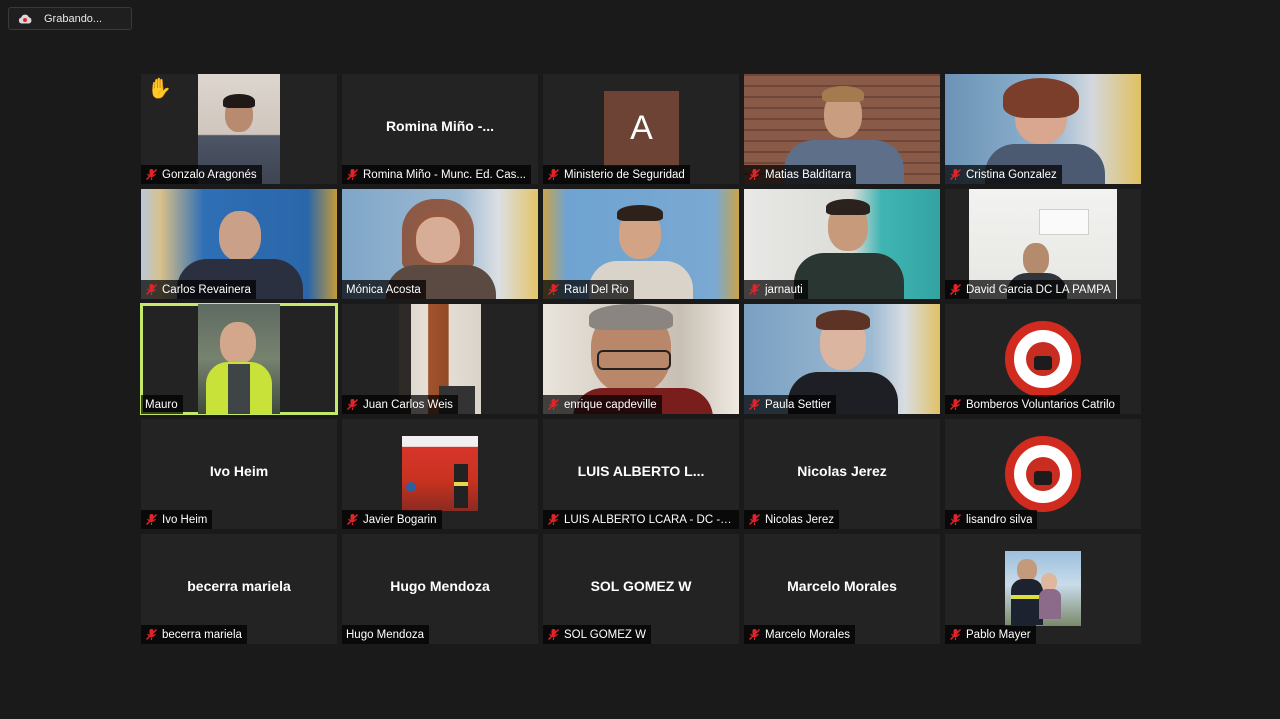 This screenshot has width=1280, height=719. Describe the element at coordinates (641, 244) in the screenshot. I see `participant-tile: Raul Del Rio` at that location.